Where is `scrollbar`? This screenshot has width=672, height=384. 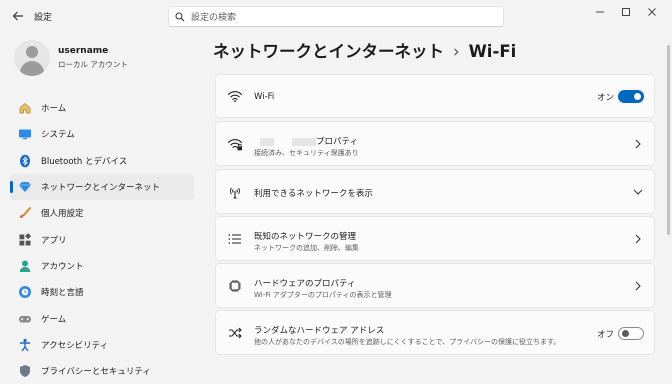
scrollbar is located at coordinates (668, 140).